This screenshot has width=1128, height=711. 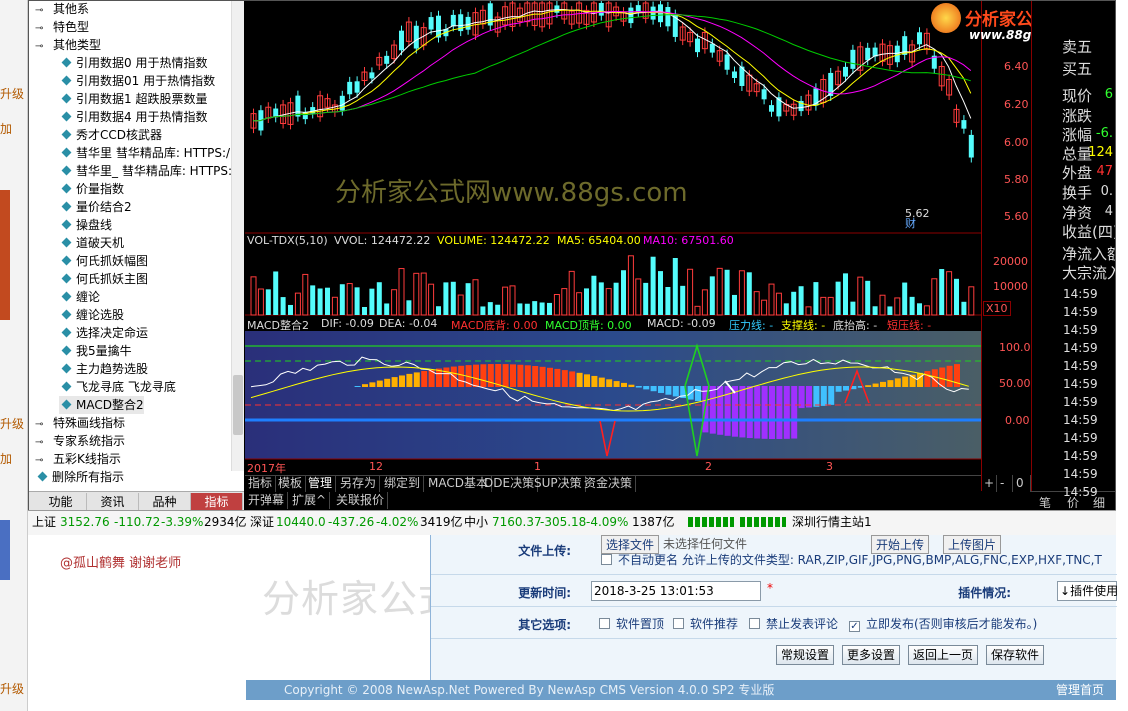 What do you see at coordinates (287, 240) in the screenshot?
I see `vol-indicator-name: VOL-TDX(5,10)` at bounding box center [287, 240].